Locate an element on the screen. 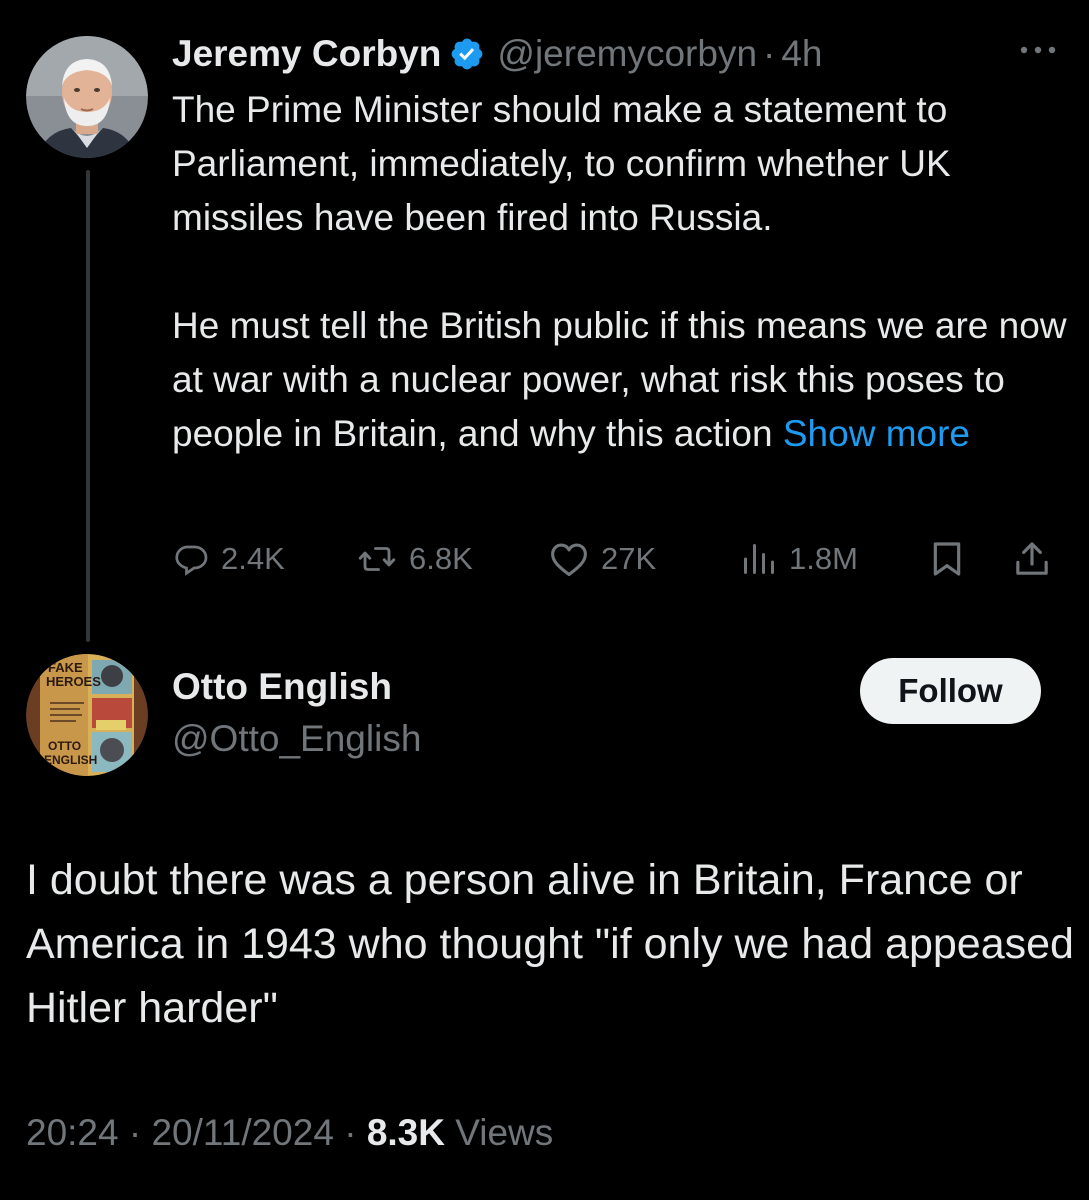  share-button is located at coordinates (1032, 559).